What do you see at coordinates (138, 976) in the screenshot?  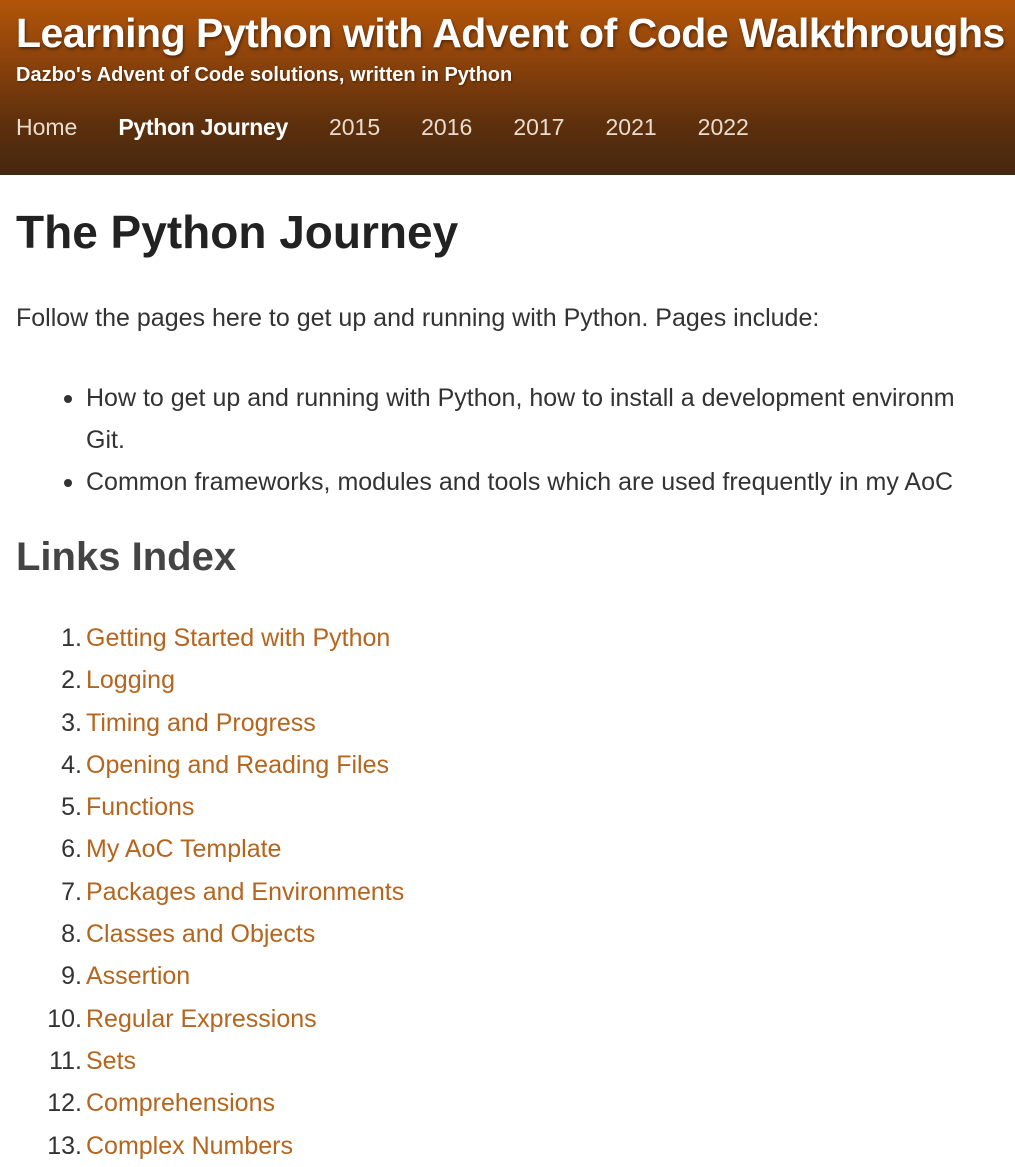 I see `link-assertion: Assertion` at bounding box center [138, 976].